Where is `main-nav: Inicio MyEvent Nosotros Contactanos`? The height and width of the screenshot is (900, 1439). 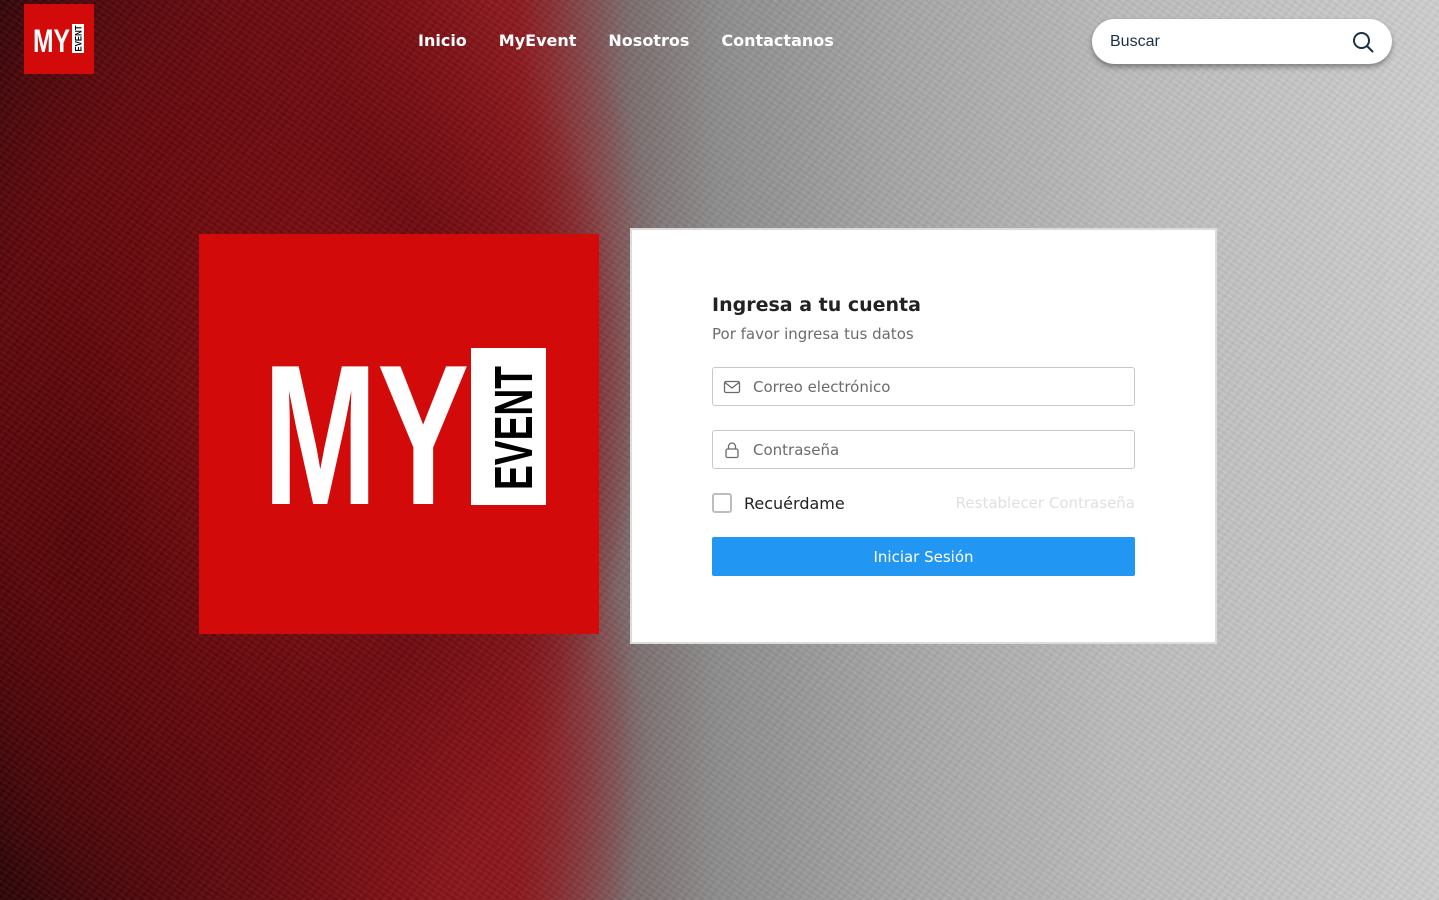
main-nav: Inicio MyEvent Nosotros Contactanos is located at coordinates (626, 40).